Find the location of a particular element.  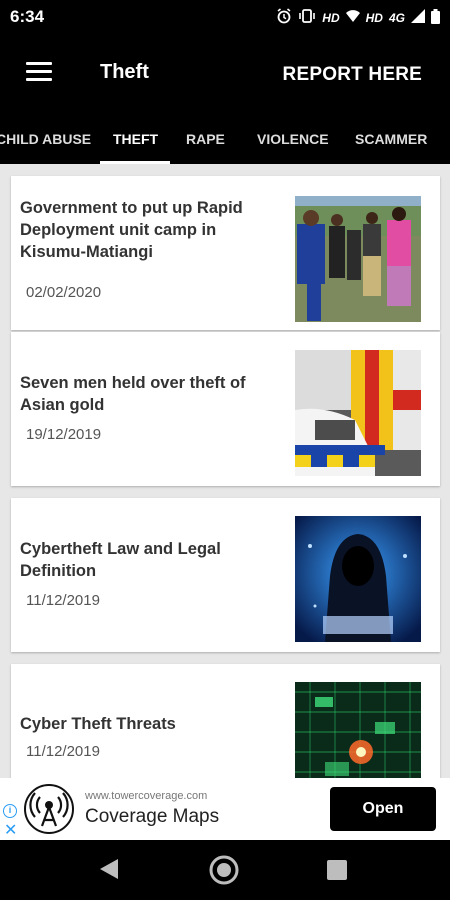

home-icon is located at coordinates (224, 872).